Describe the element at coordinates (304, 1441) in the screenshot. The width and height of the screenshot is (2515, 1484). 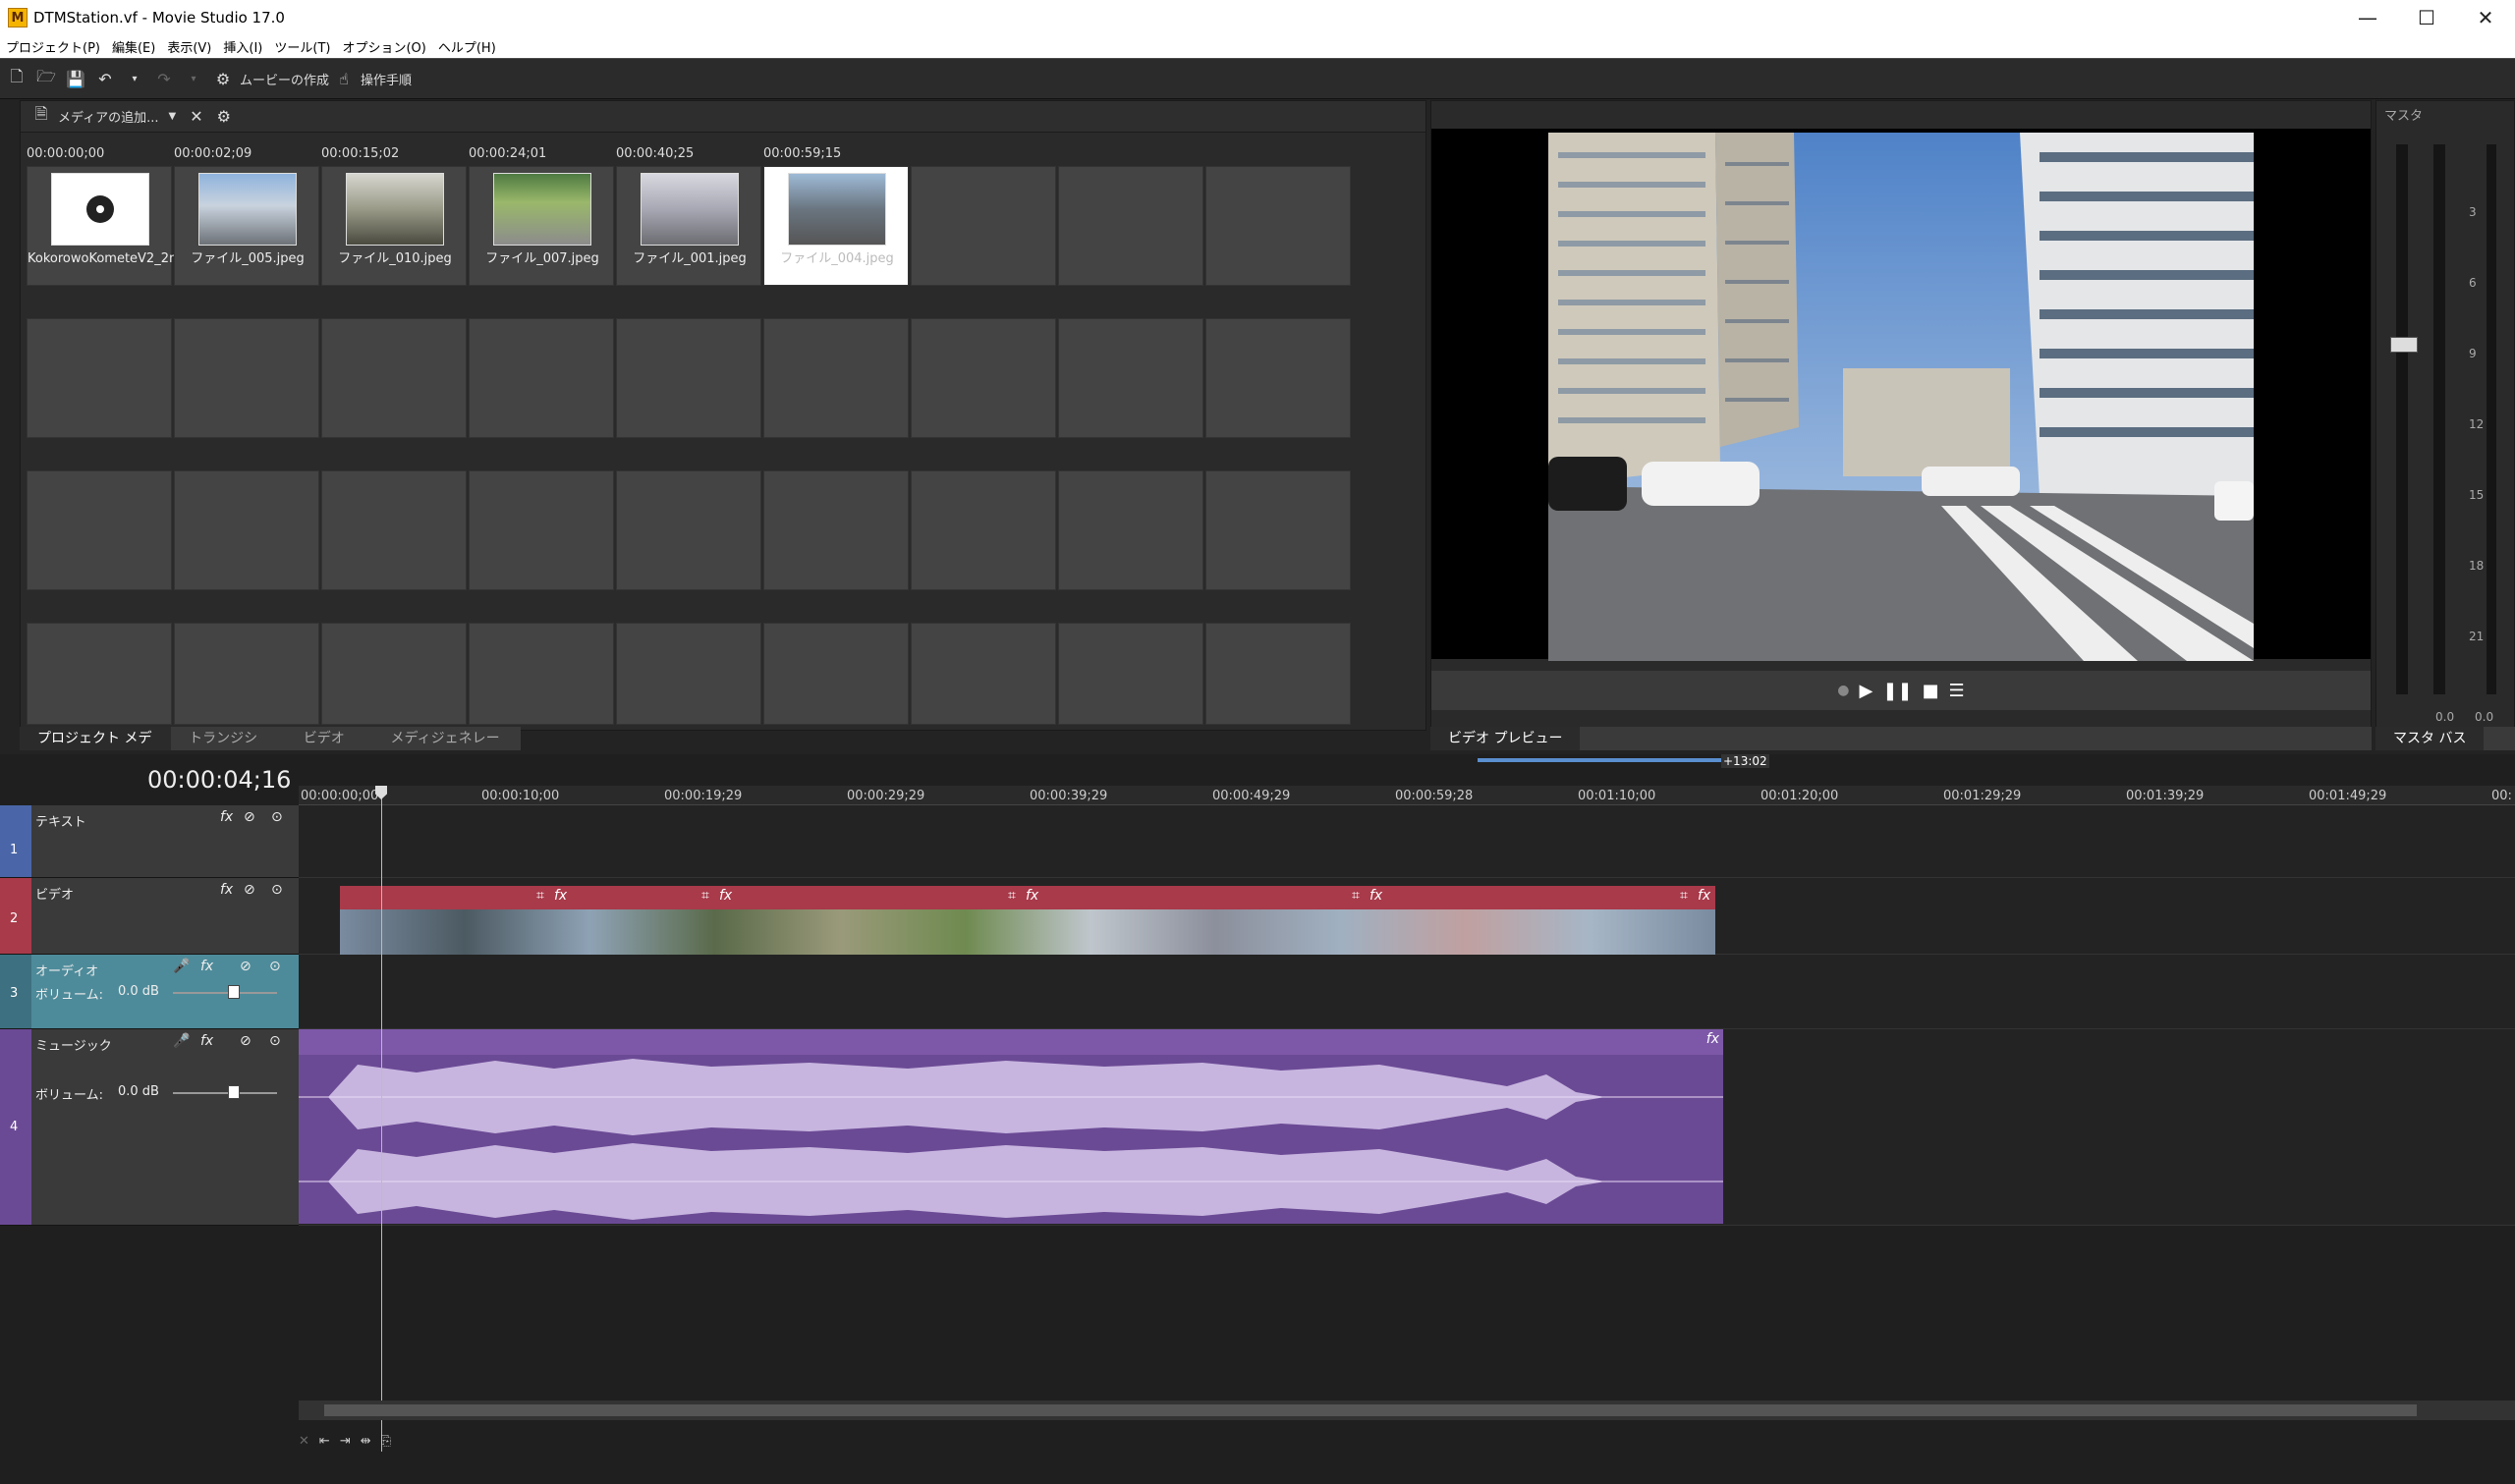
I see `delete-icon: ✕` at that location.